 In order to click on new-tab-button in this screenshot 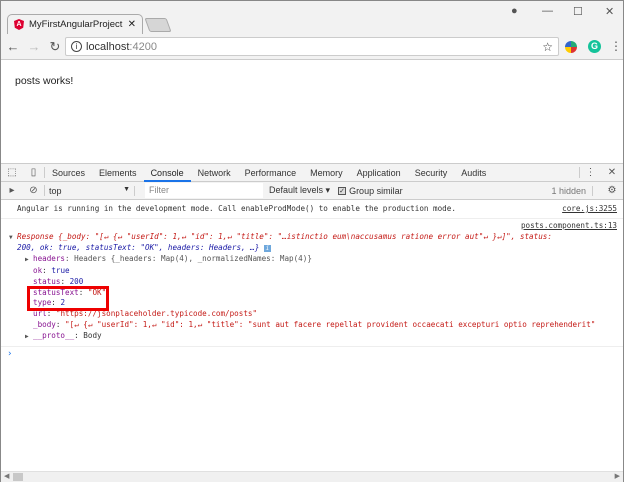, I will do `click(158, 25)`.